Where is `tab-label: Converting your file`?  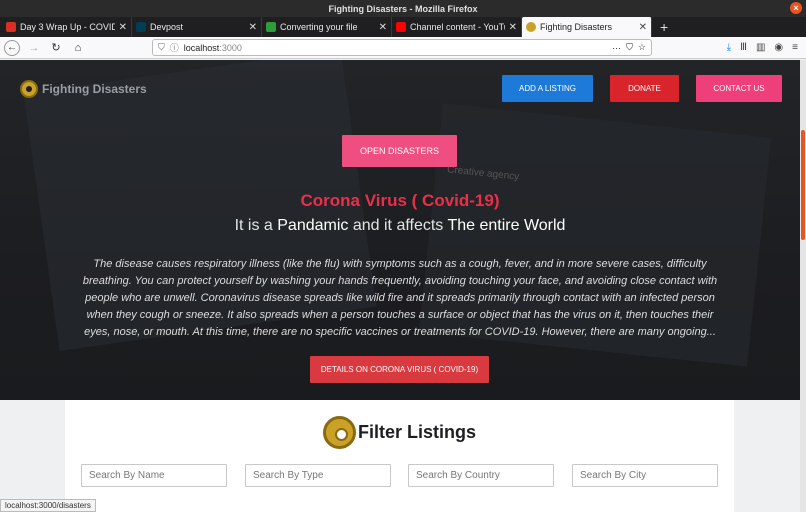
tab-label: Converting your file is located at coordinates (319, 27).